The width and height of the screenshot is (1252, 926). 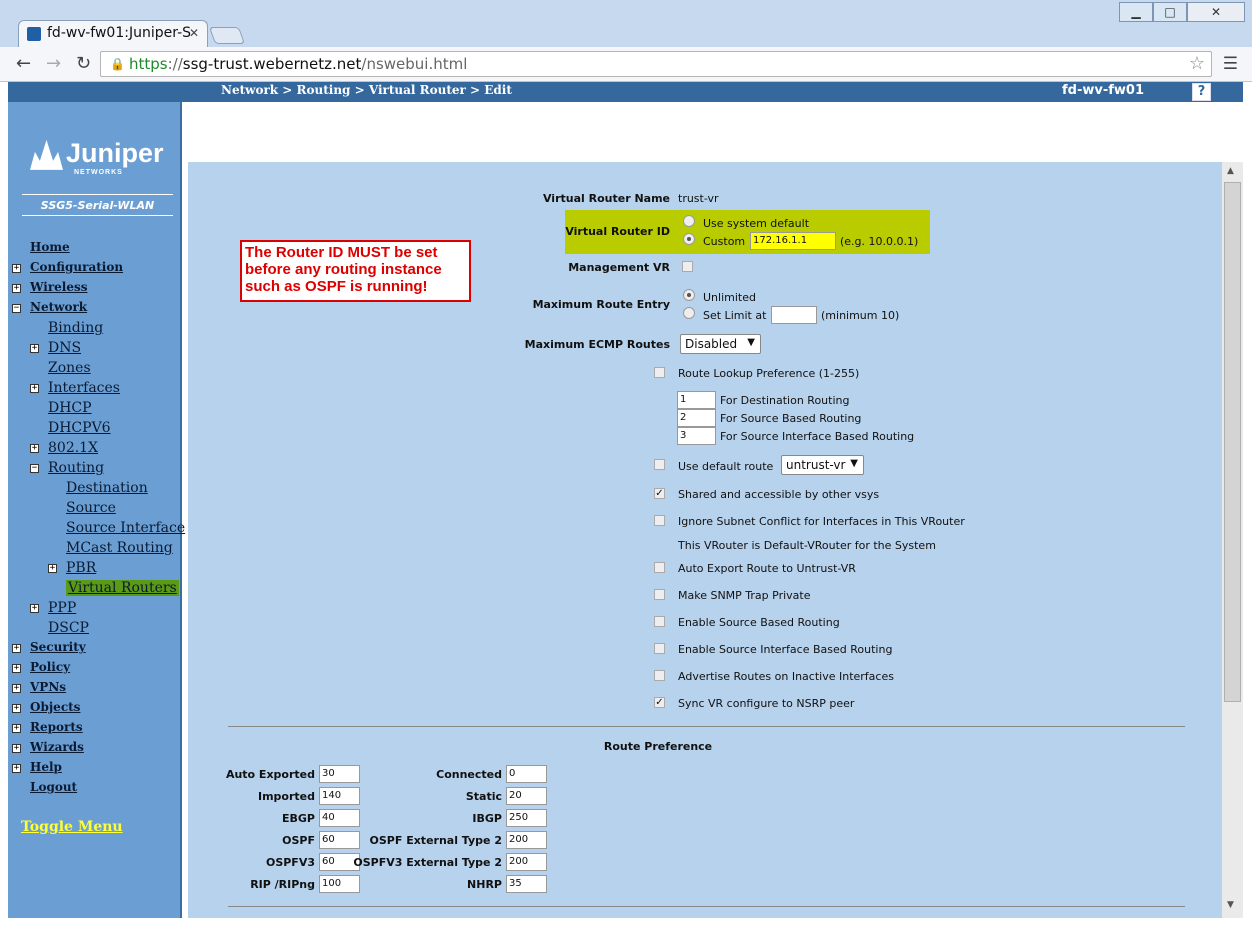 What do you see at coordinates (526, 796) in the screenshot?
I see `route-pref-input: 20` at bounding box center [526, 796].